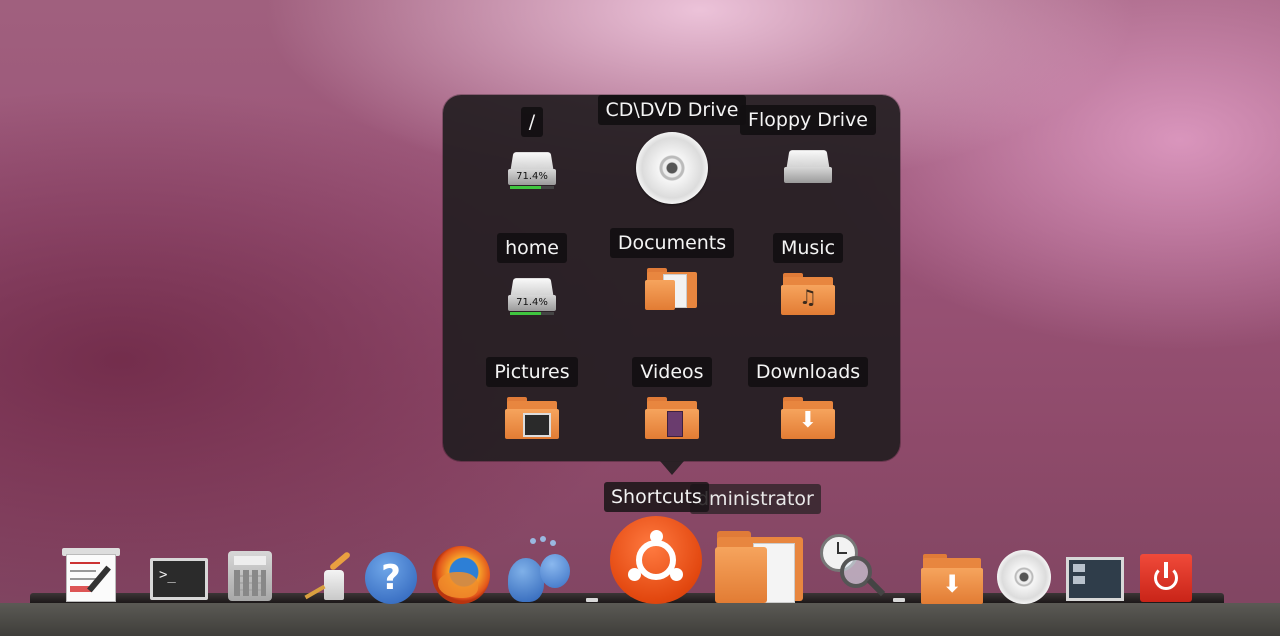 This screenshot has height=636, width=1280. I want to click on dock-item-calculator, so click(250, 576).